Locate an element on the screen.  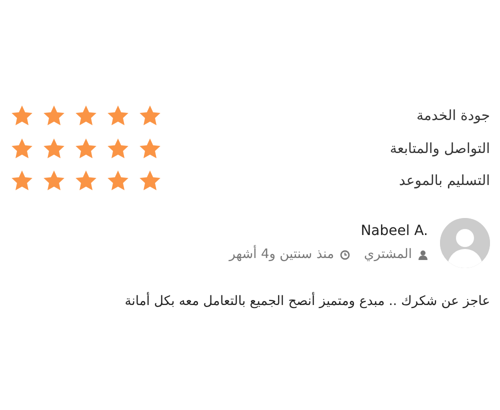
rating-label: جودة الخدمة is located at coordinates (453, 116).